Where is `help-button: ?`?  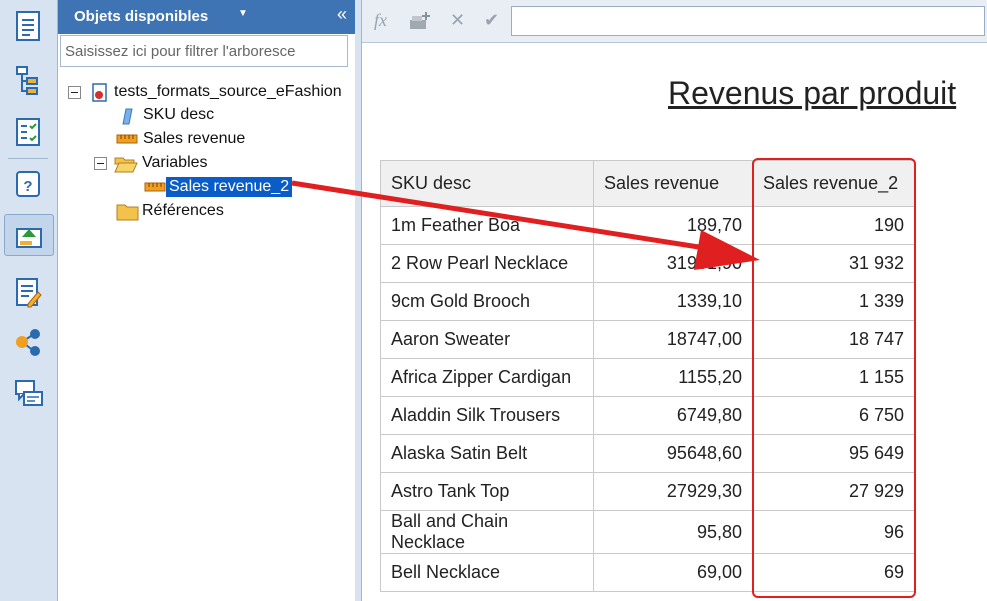 help-button: ? is located at coordinates (28, 184).